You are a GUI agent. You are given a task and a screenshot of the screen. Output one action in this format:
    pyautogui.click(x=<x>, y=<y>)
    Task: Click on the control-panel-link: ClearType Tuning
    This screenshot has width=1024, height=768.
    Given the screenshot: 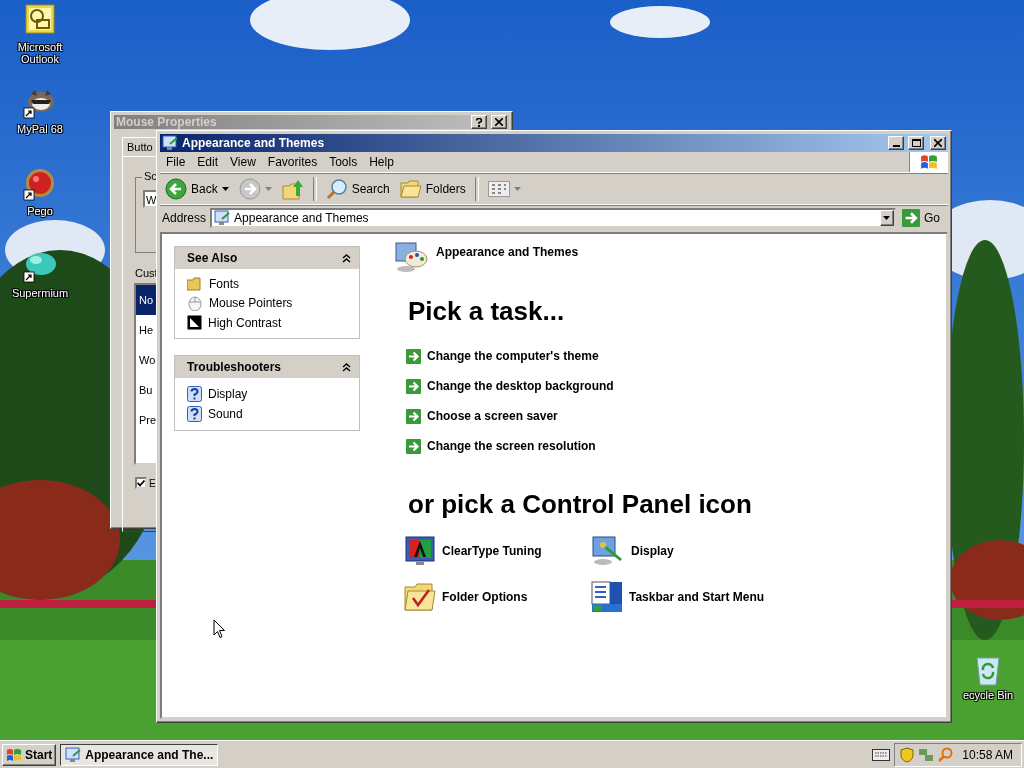 What is the action you would take?
    pyautogui.click(x=497, y=551)
    